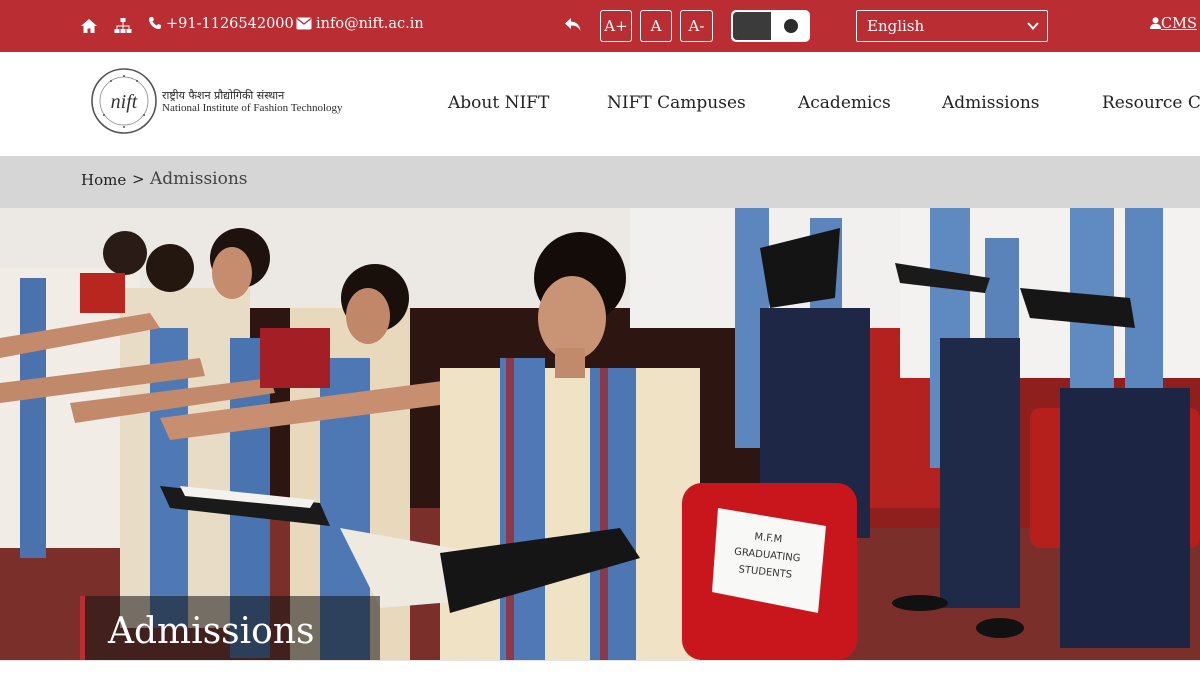 The image size is (1200, 675). I want to click on email-link: info@nift.ac.in, so click(360, 24).